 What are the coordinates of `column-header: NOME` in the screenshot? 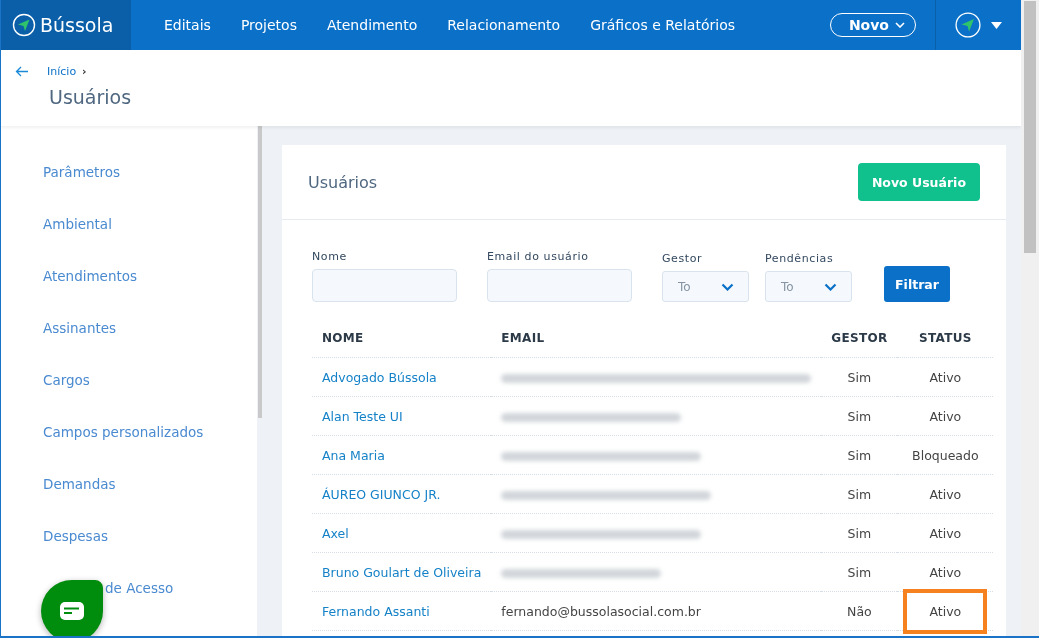 It's located at (402, 338).